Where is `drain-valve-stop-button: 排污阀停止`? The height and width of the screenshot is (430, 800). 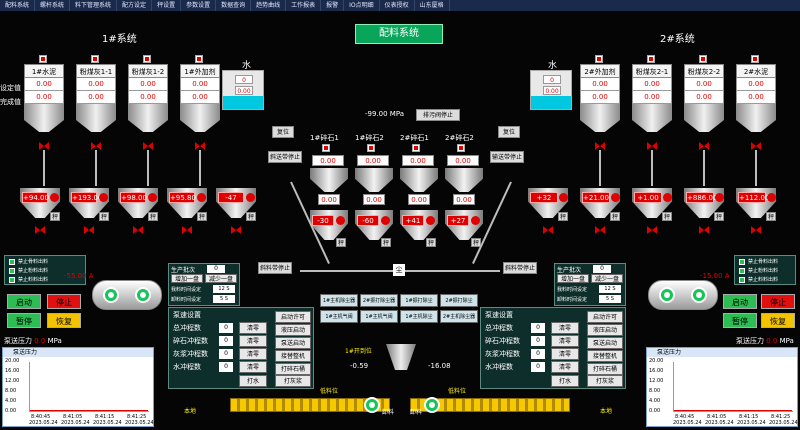
drain-valve-stop-button: 排污阀停止 is located at coordinates (438, 115).